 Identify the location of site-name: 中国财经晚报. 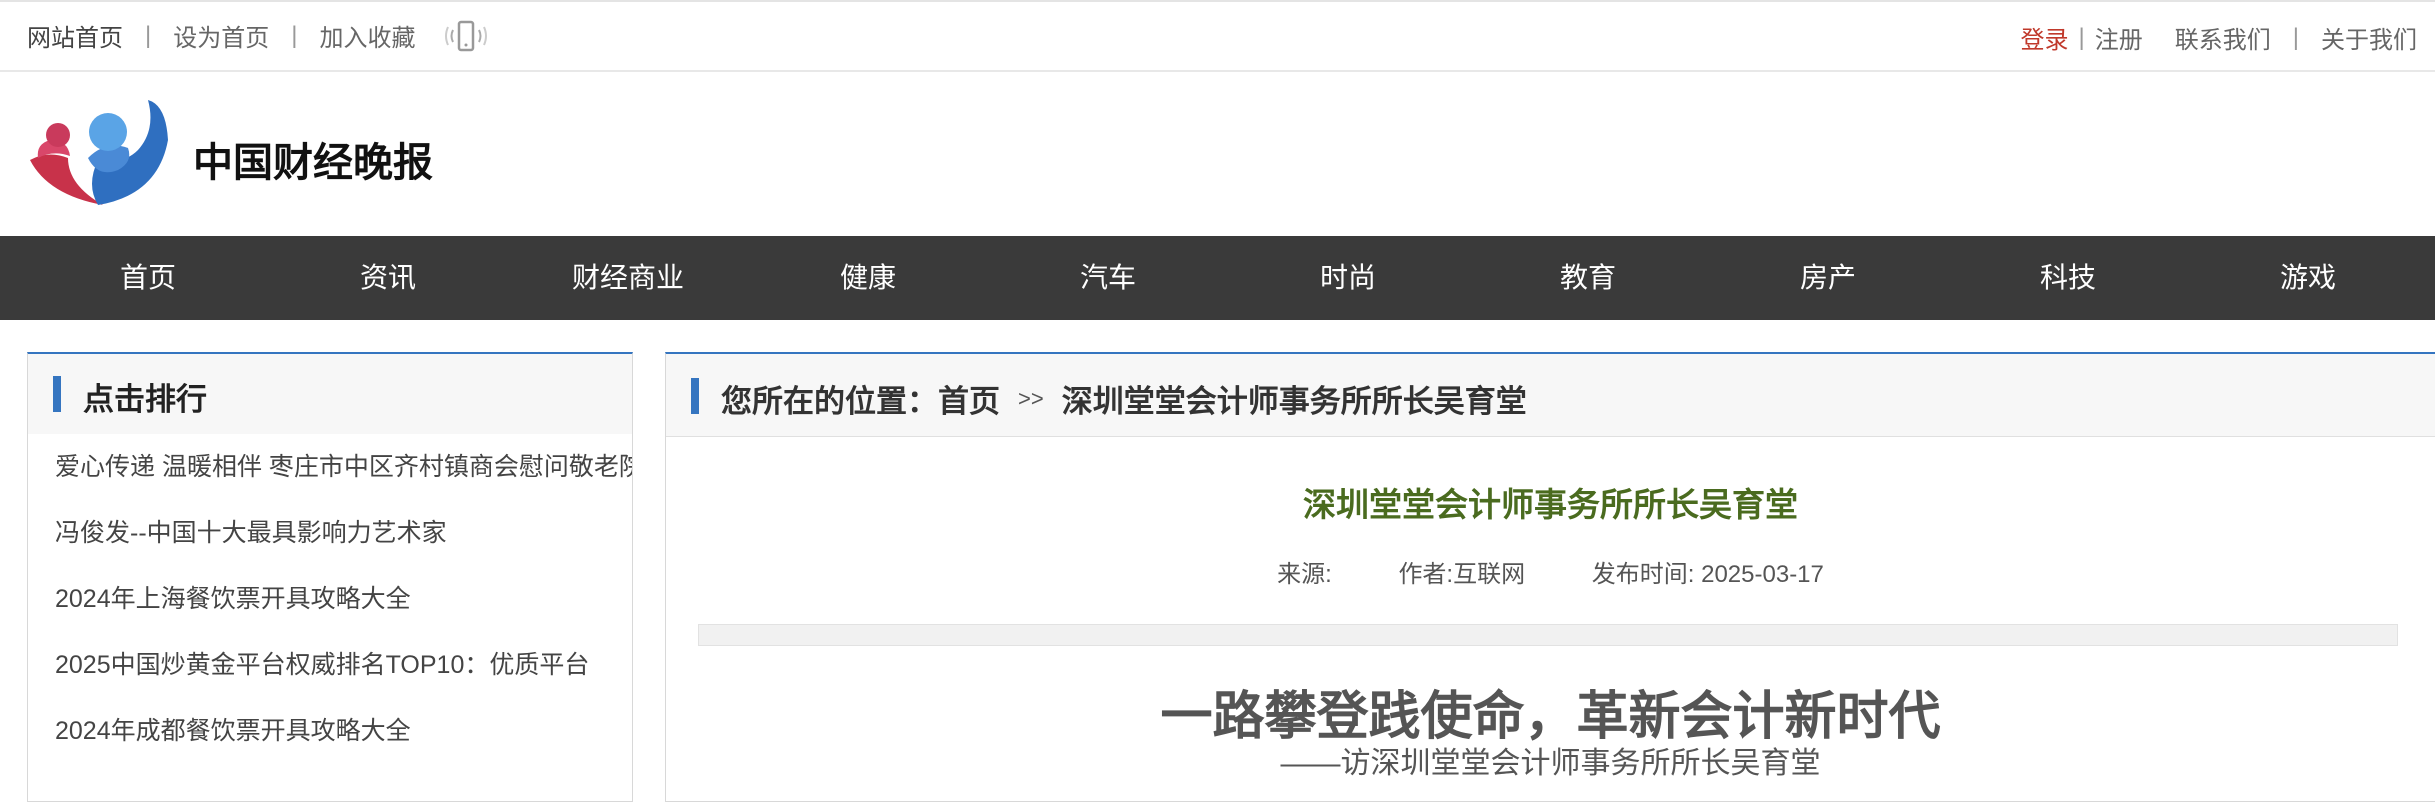
(313, 163).